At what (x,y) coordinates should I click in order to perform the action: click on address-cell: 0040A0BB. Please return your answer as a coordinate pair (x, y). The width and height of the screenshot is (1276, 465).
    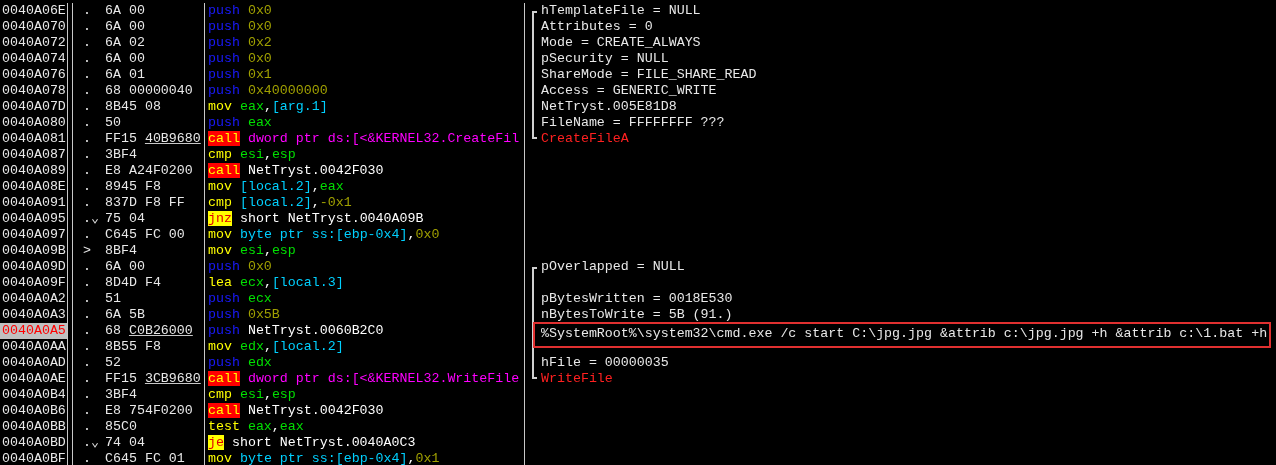
    Looking at the image, I should click on (34, 427).